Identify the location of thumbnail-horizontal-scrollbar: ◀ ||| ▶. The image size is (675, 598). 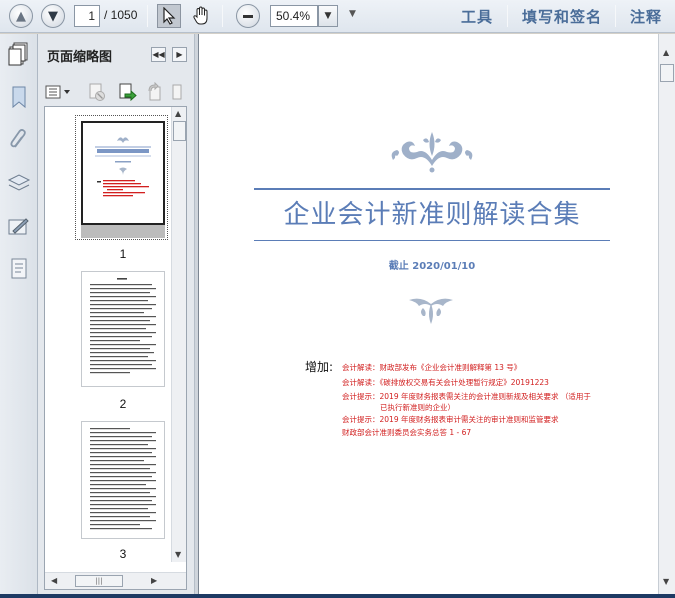
(115, 580).